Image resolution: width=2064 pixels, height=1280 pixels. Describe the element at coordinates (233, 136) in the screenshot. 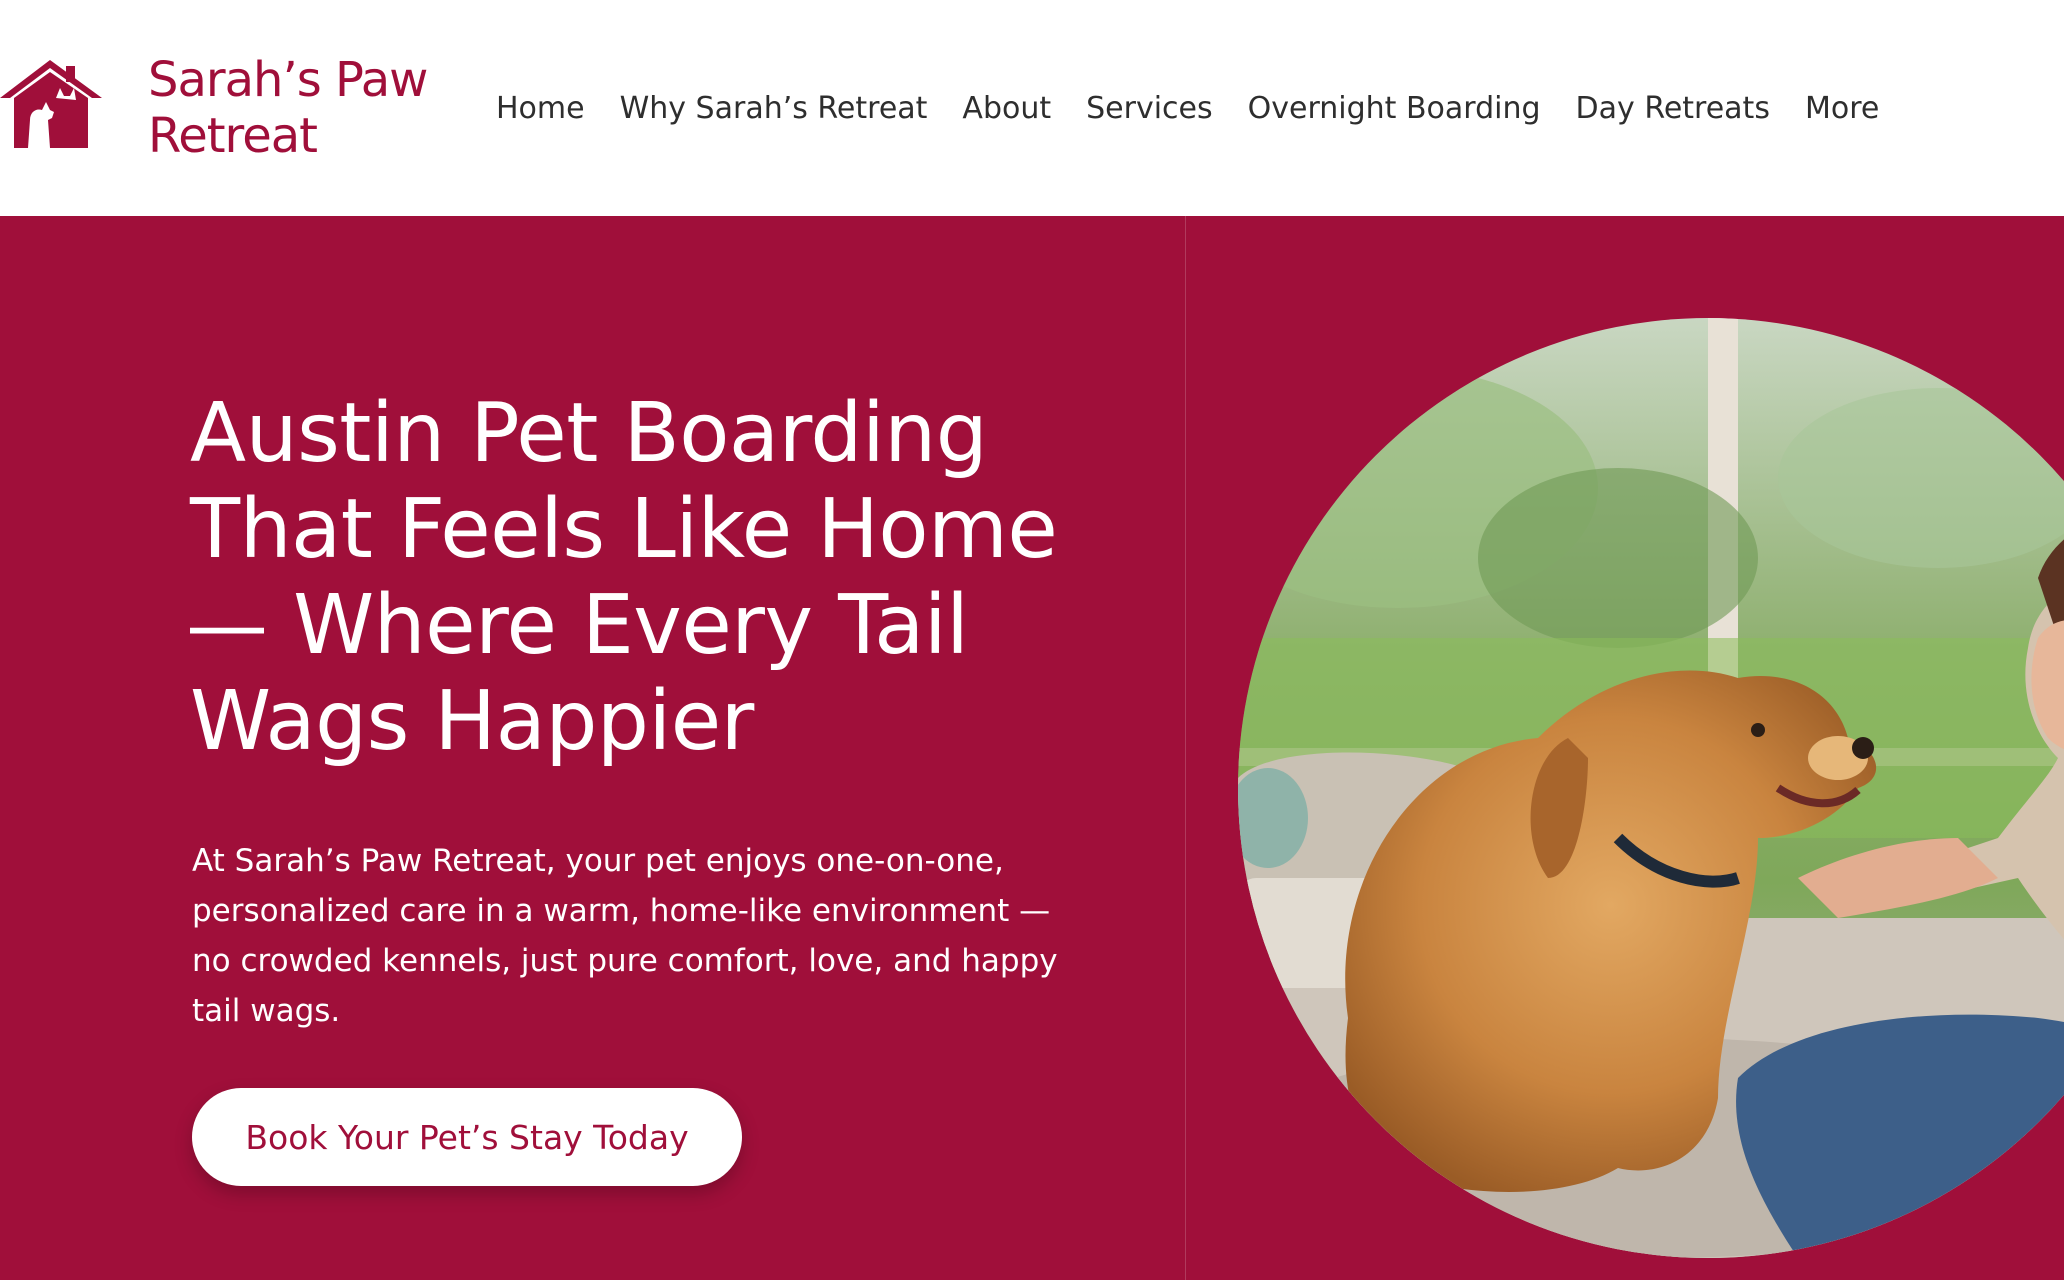

I see `brand-name-line2: Retreat` at that location.